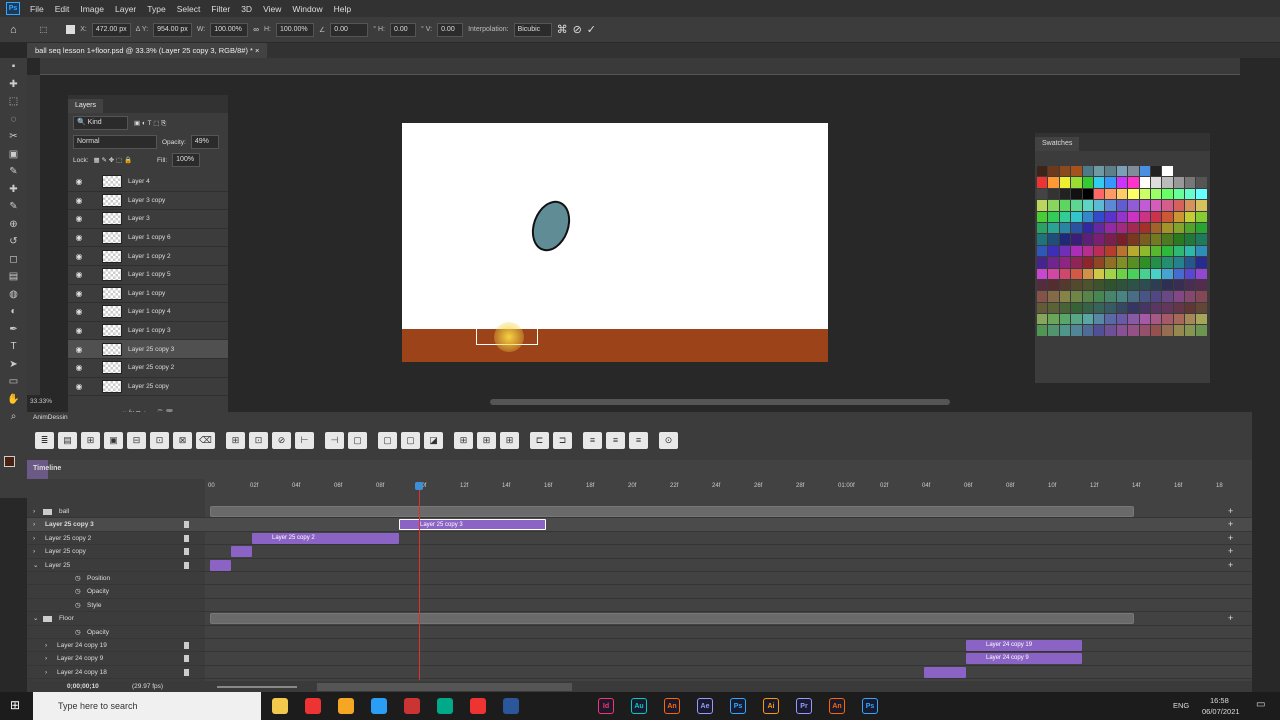 The image size is (1280, 720). I want to click on fill-field: 100%, so click(186, 160).